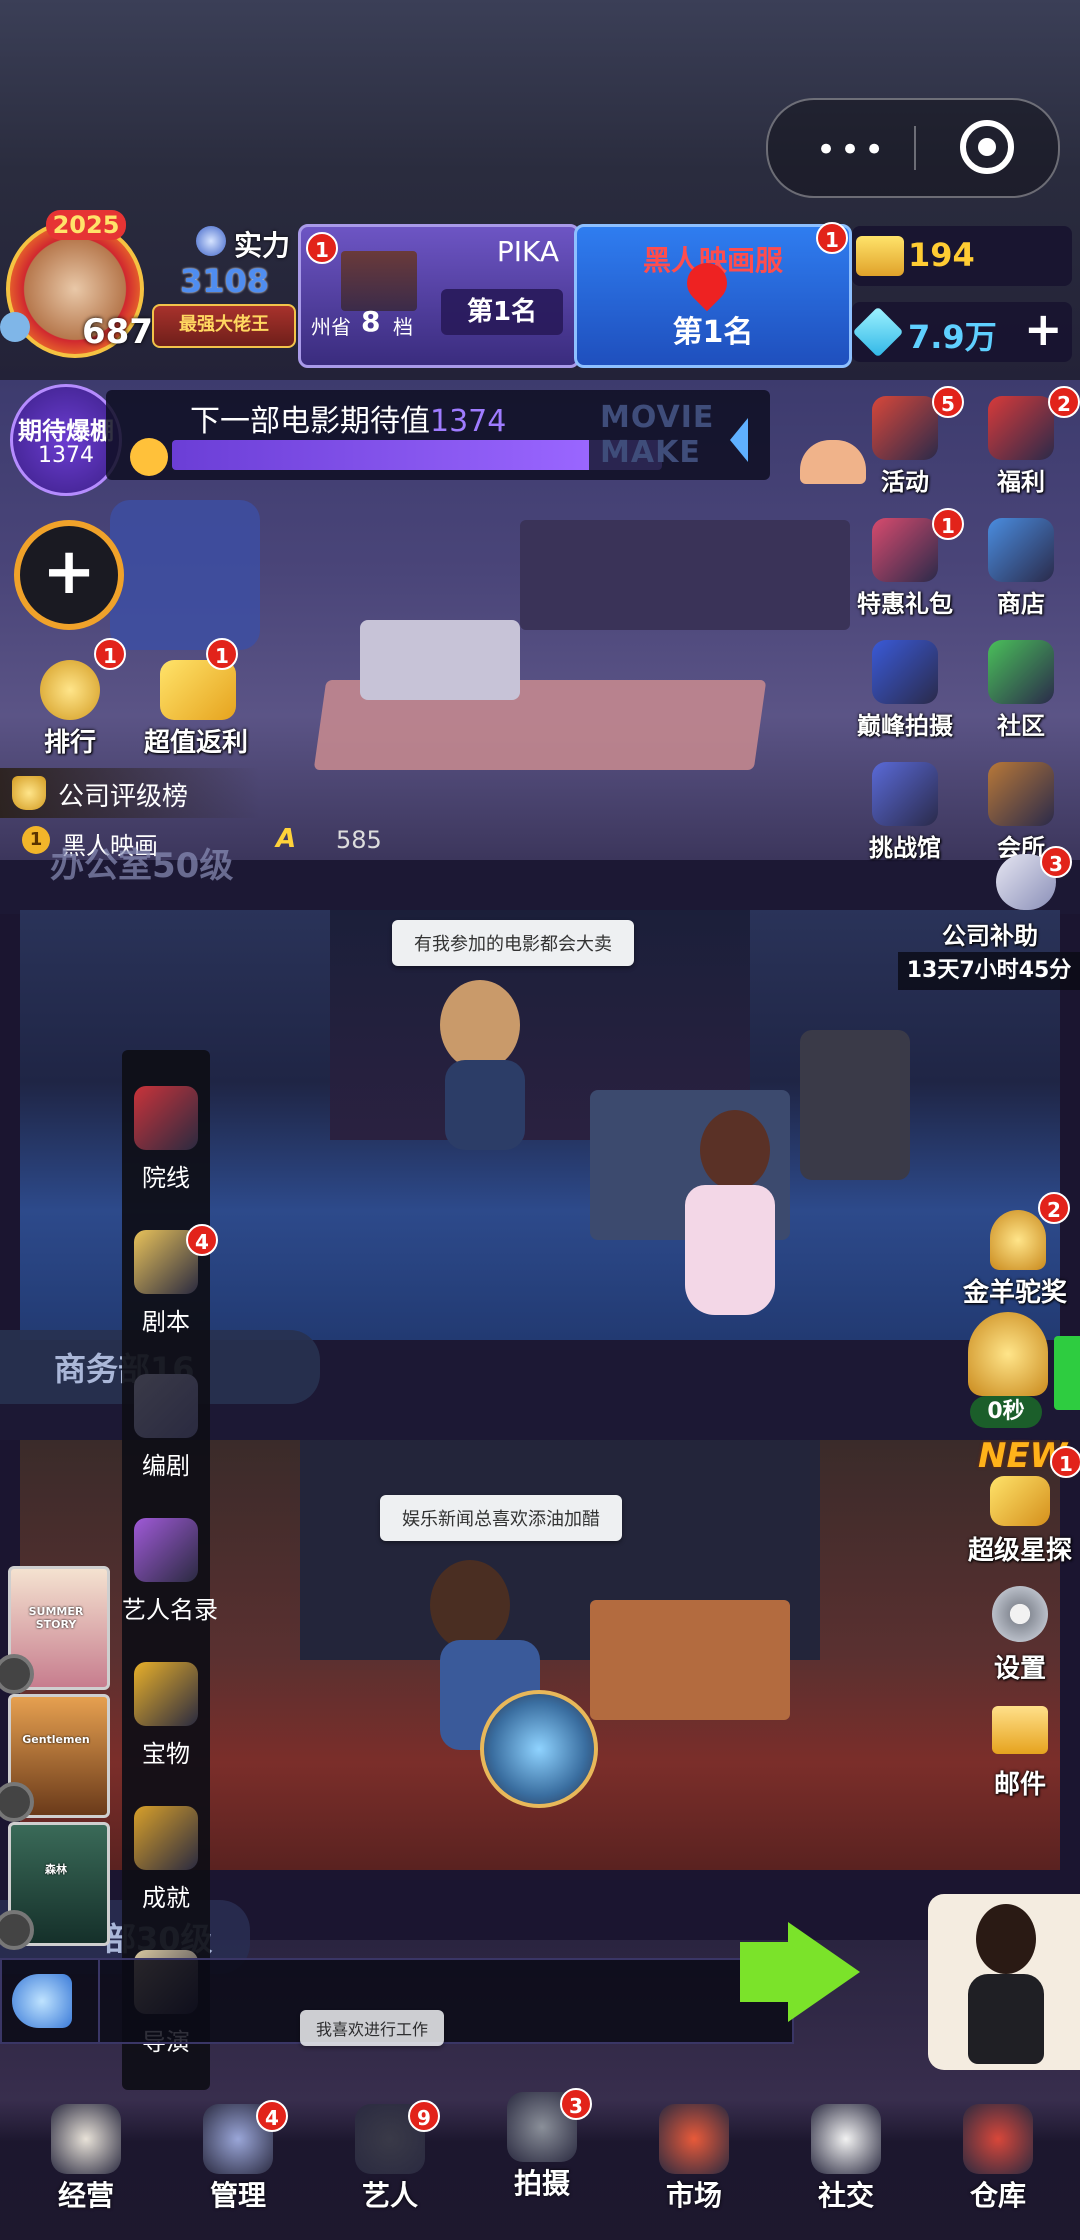 This screenshot has width=1080, height=2240. What do you see at coordinates (501, 1518) in the screenshot?
I see `speech-bubble-room3: 娱乐新闻总喜欢添油加醋` at bounding box center [501, 1518].